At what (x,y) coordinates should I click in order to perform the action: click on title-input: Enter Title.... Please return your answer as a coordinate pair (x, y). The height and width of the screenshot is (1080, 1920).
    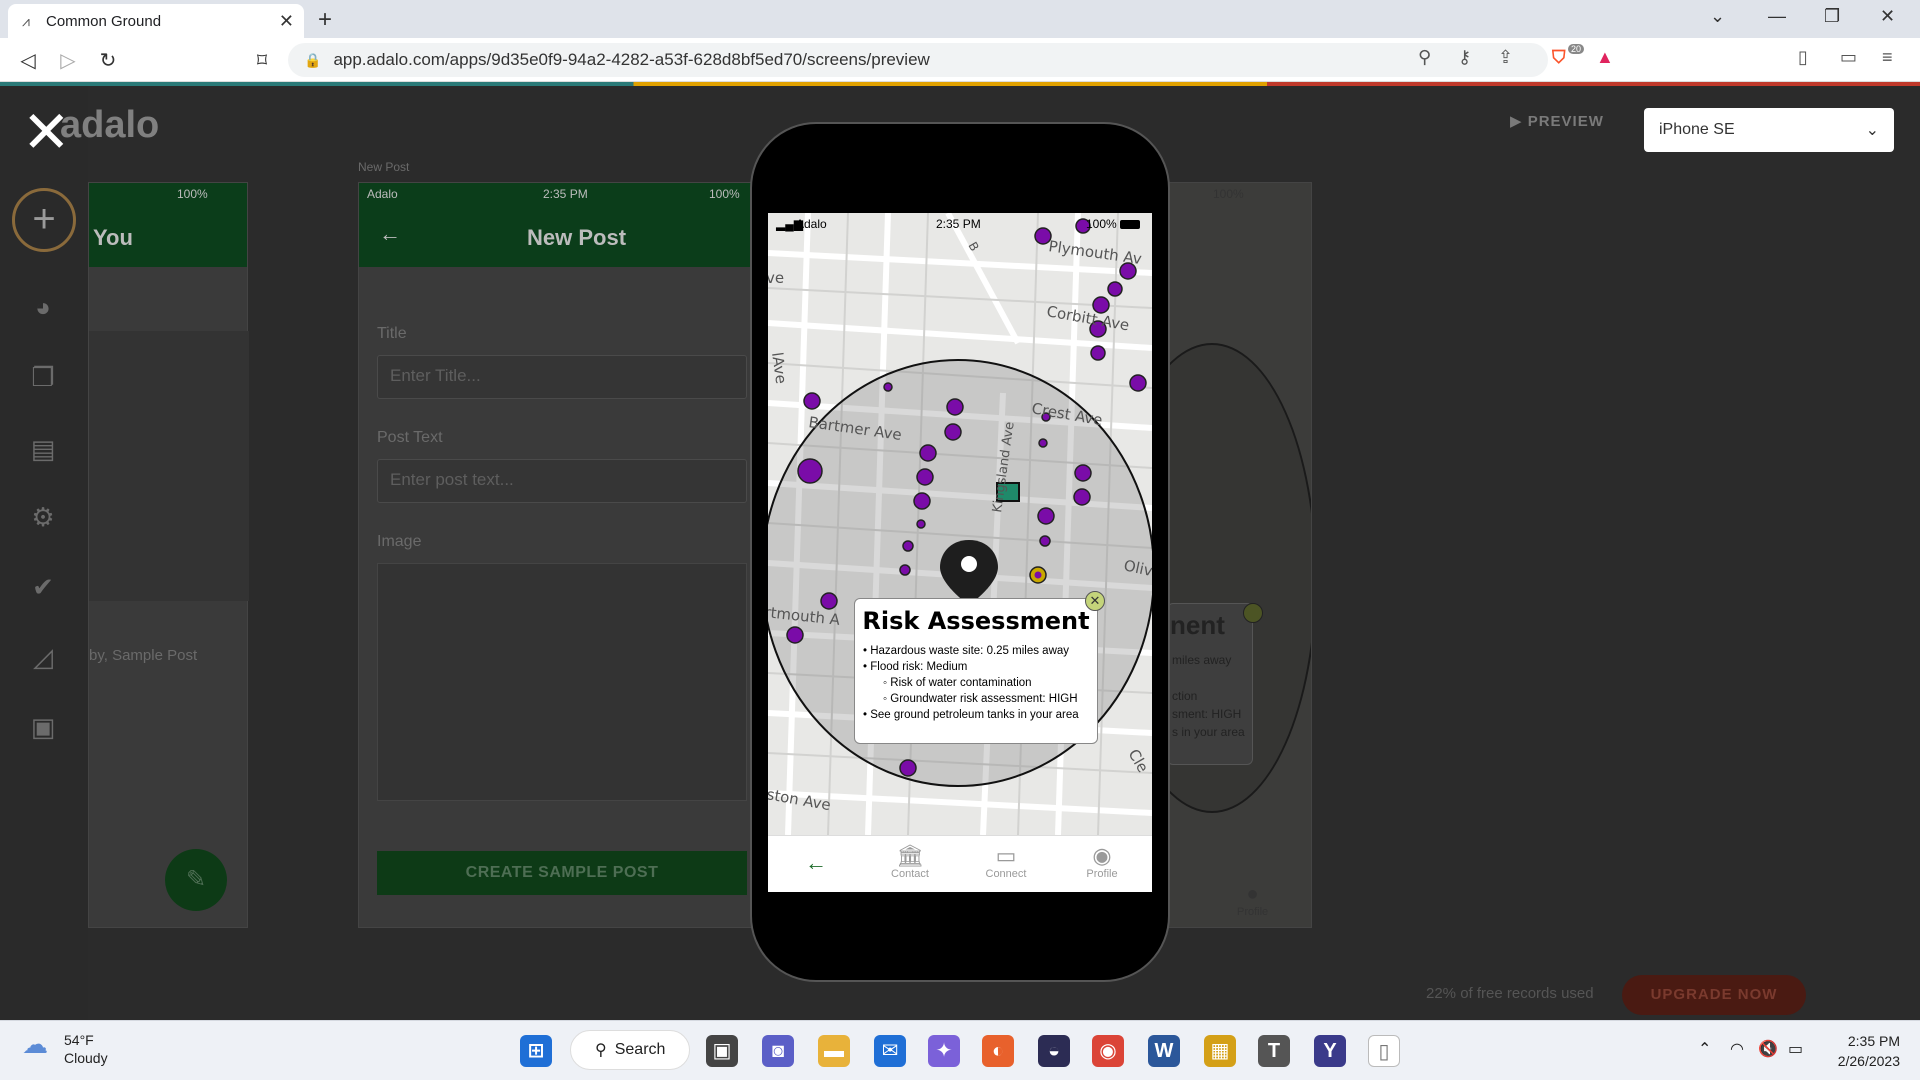
    Looking at the image, I should click on (562, 377).